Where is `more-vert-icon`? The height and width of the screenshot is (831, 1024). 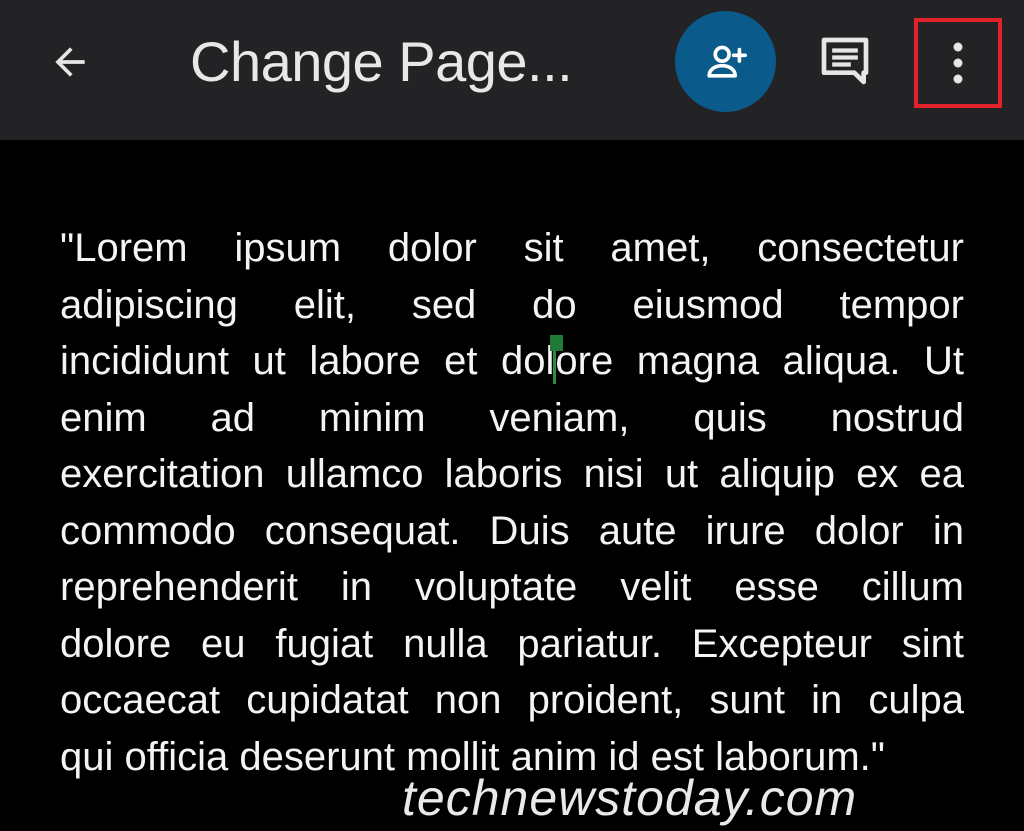 more-vert-icon is located at coordinates (958, 63).